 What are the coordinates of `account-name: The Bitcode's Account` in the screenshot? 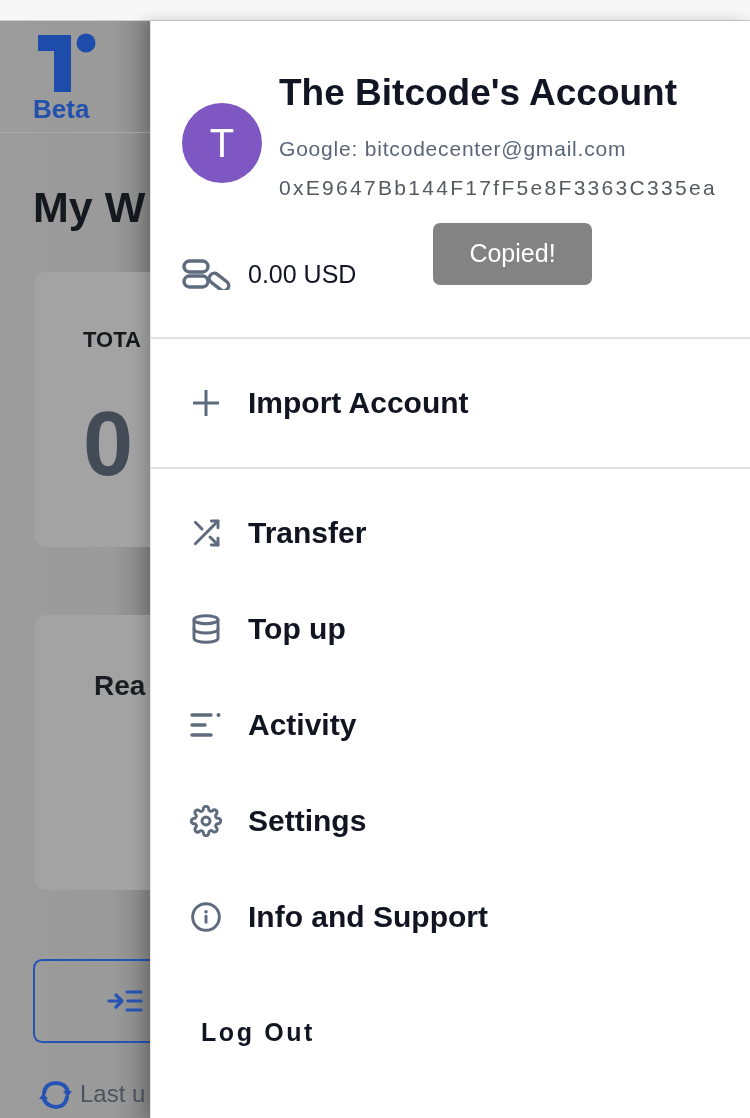 It's located at (478, 93).